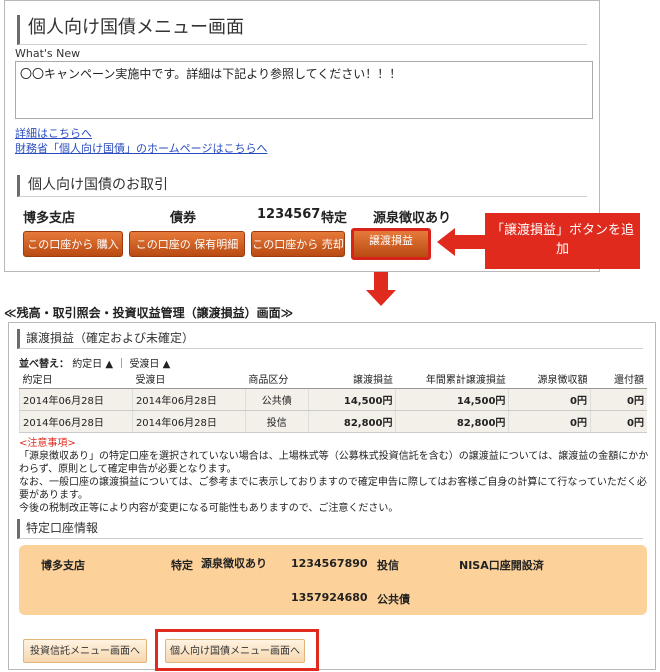  What do you see at coordinates (141, 148) in the screenshot?
I see `mof-homepage-link: 財務省「個人向け国債」のホームページはこちらへ` at bounding box center [141, 148].